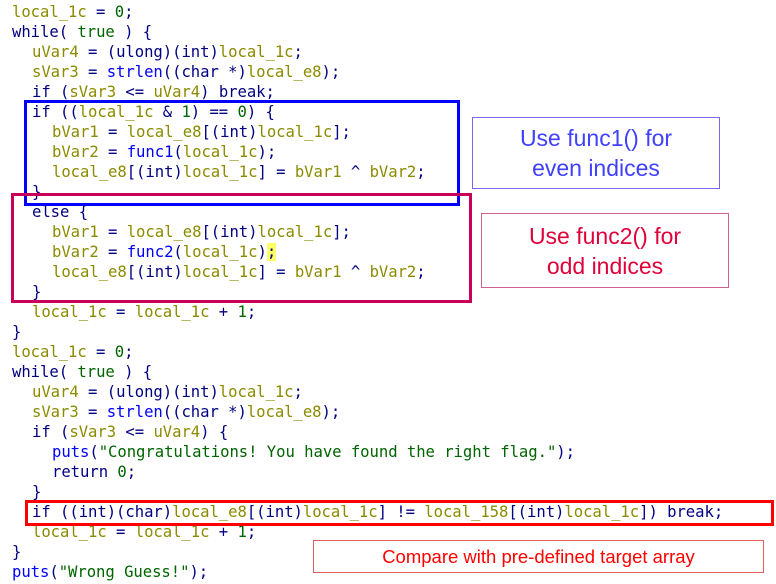  I want to click on odd-note-line1: Use func2() for, so click(605, 235).